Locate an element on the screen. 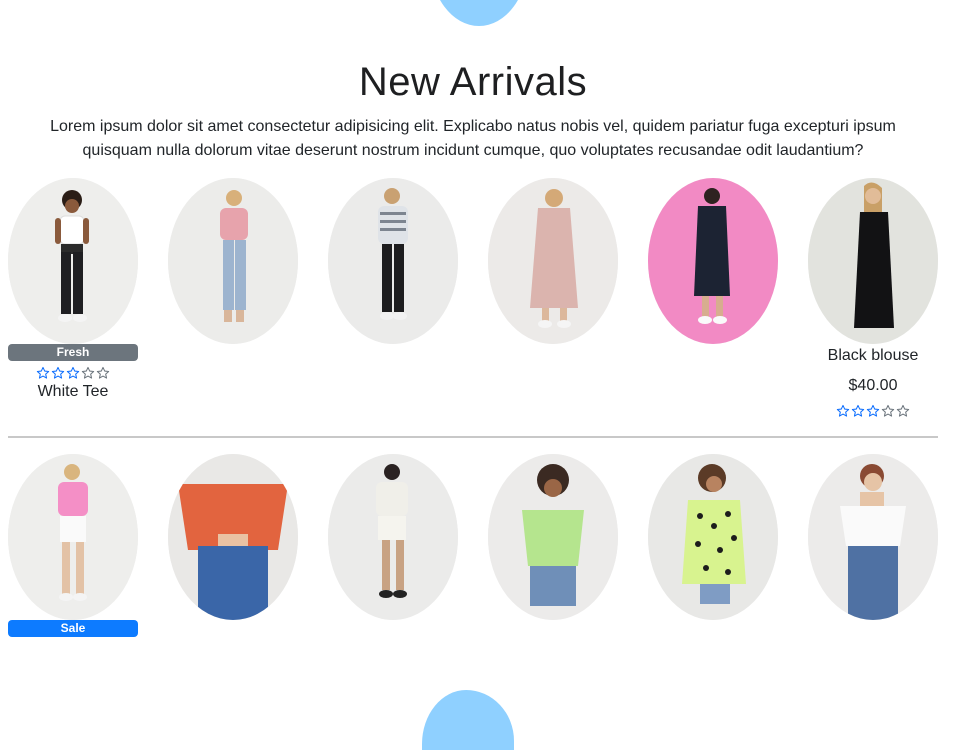  row-divider is located at coordinates (473, 437).